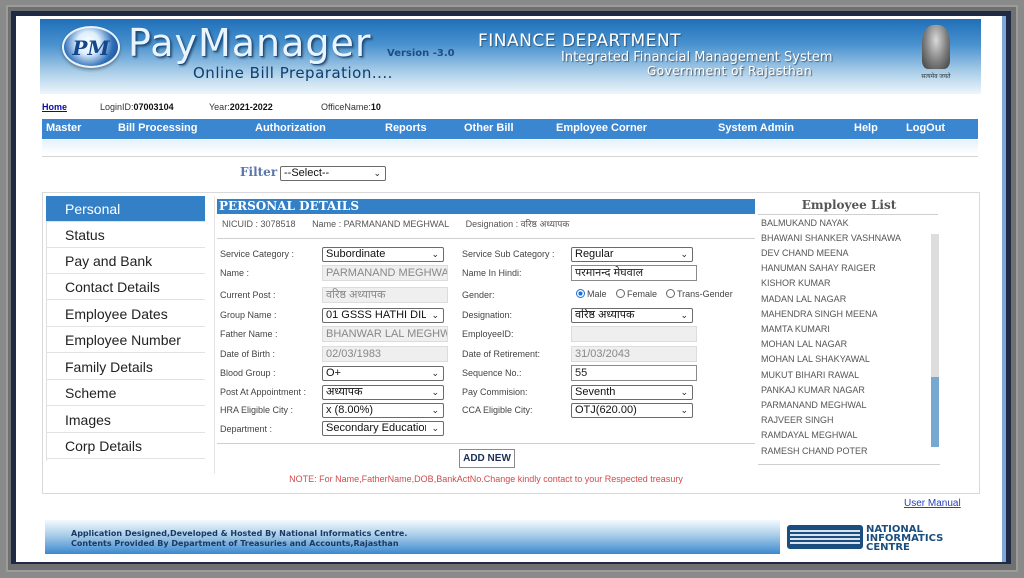 This screenshot has width=1024, height=578. What do you see at coordinates (257, 254) in the screenshot?
I see `service-category-label: Service Category :` at bounding box center [257, 254].